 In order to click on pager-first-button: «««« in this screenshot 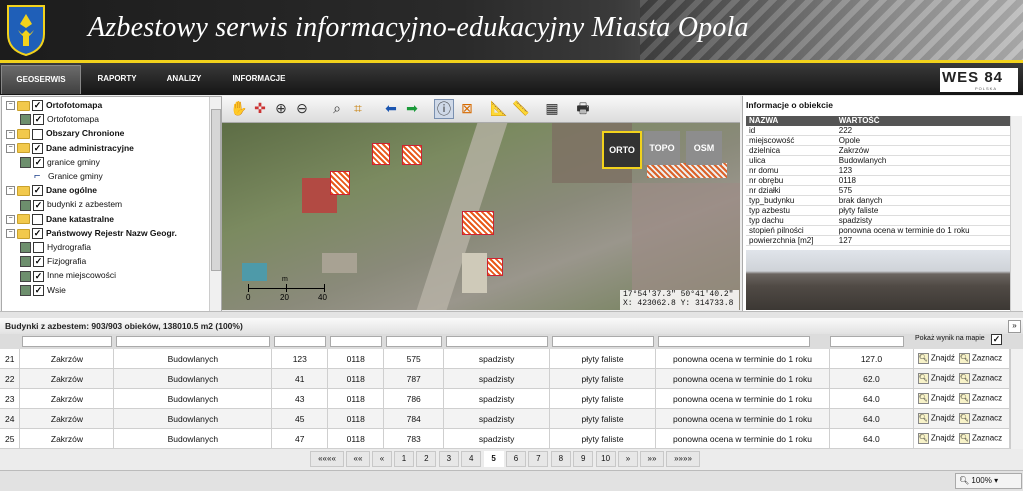, I will do `click(327, 459)`.